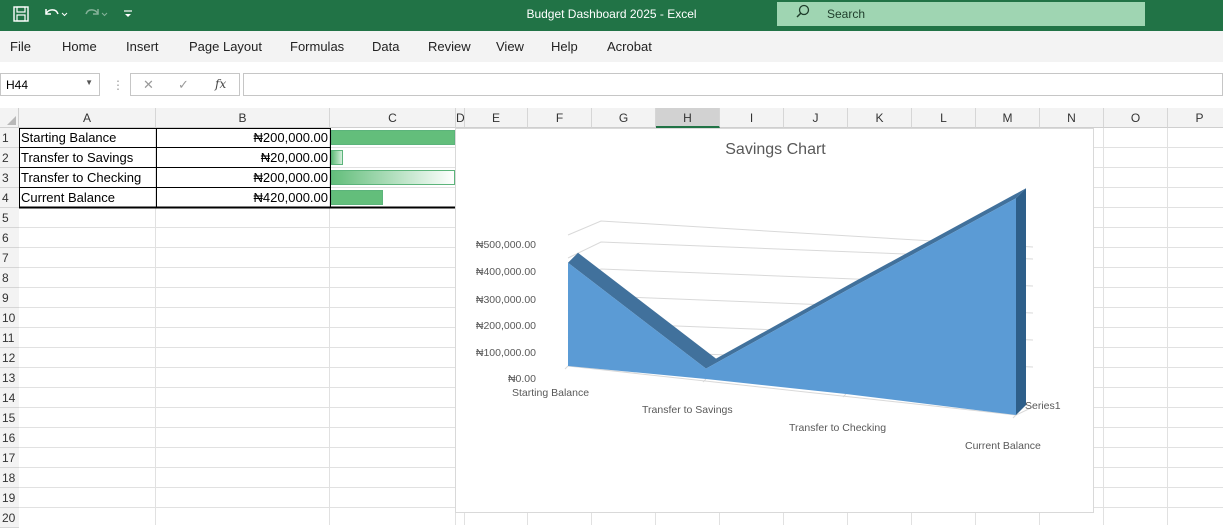  Describe the element at coordinates (87, 198) in the screenshot. I see `cell-label: Current Balance` at that location.